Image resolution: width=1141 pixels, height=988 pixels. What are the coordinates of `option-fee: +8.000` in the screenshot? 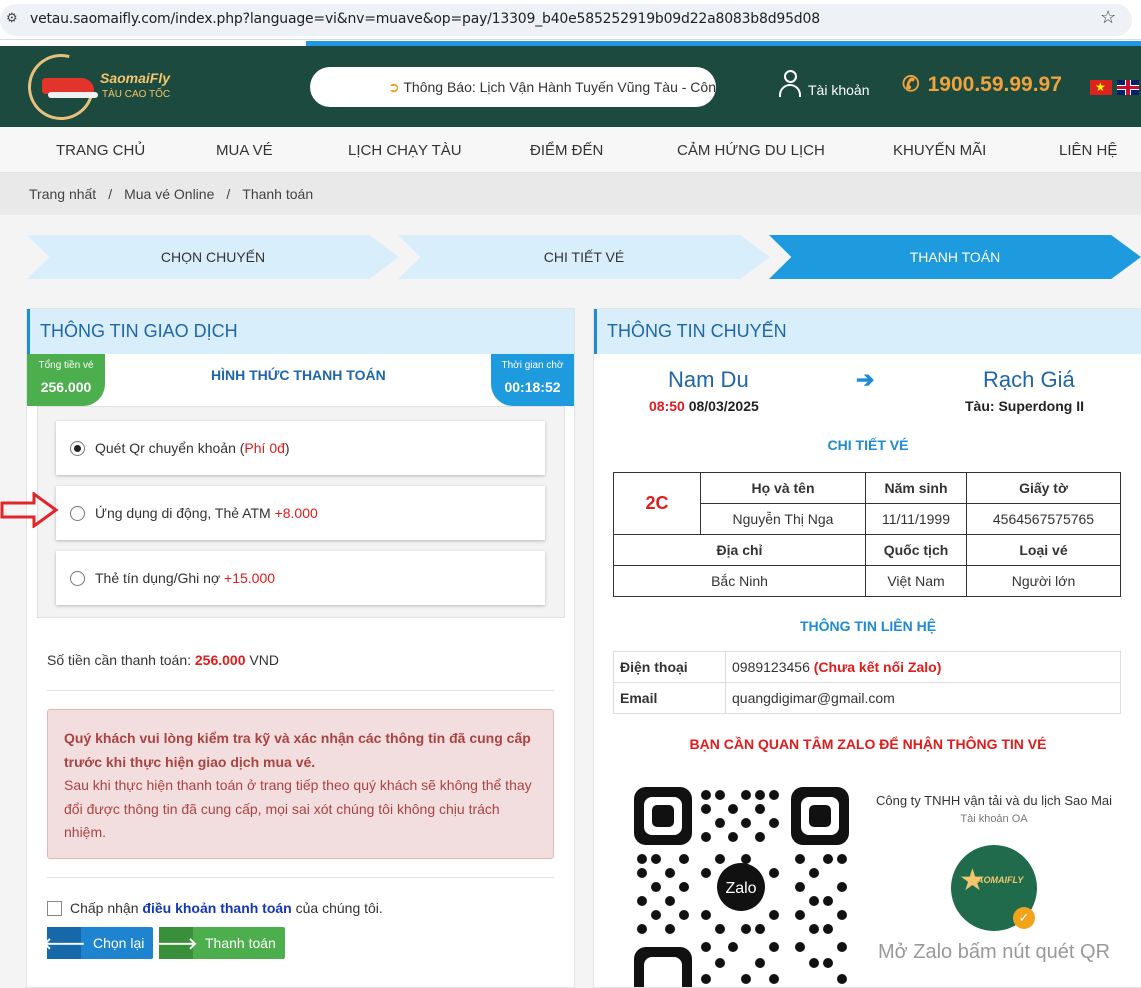 It's located at (296, 513).